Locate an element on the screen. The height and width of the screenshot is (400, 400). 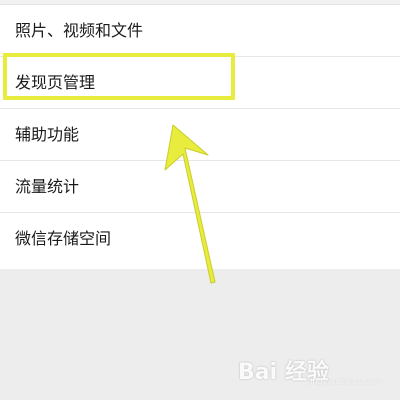
baidu-jingyan-watermark: Bai 经验 jingyan.baidu.com is located at coordinates (306, 370).